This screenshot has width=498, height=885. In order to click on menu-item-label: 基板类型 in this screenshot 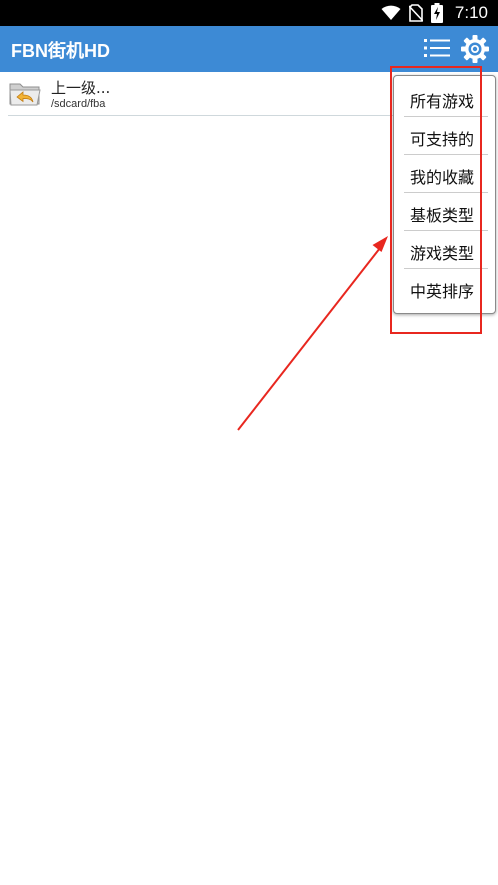, I will do `click(442, 215)`.